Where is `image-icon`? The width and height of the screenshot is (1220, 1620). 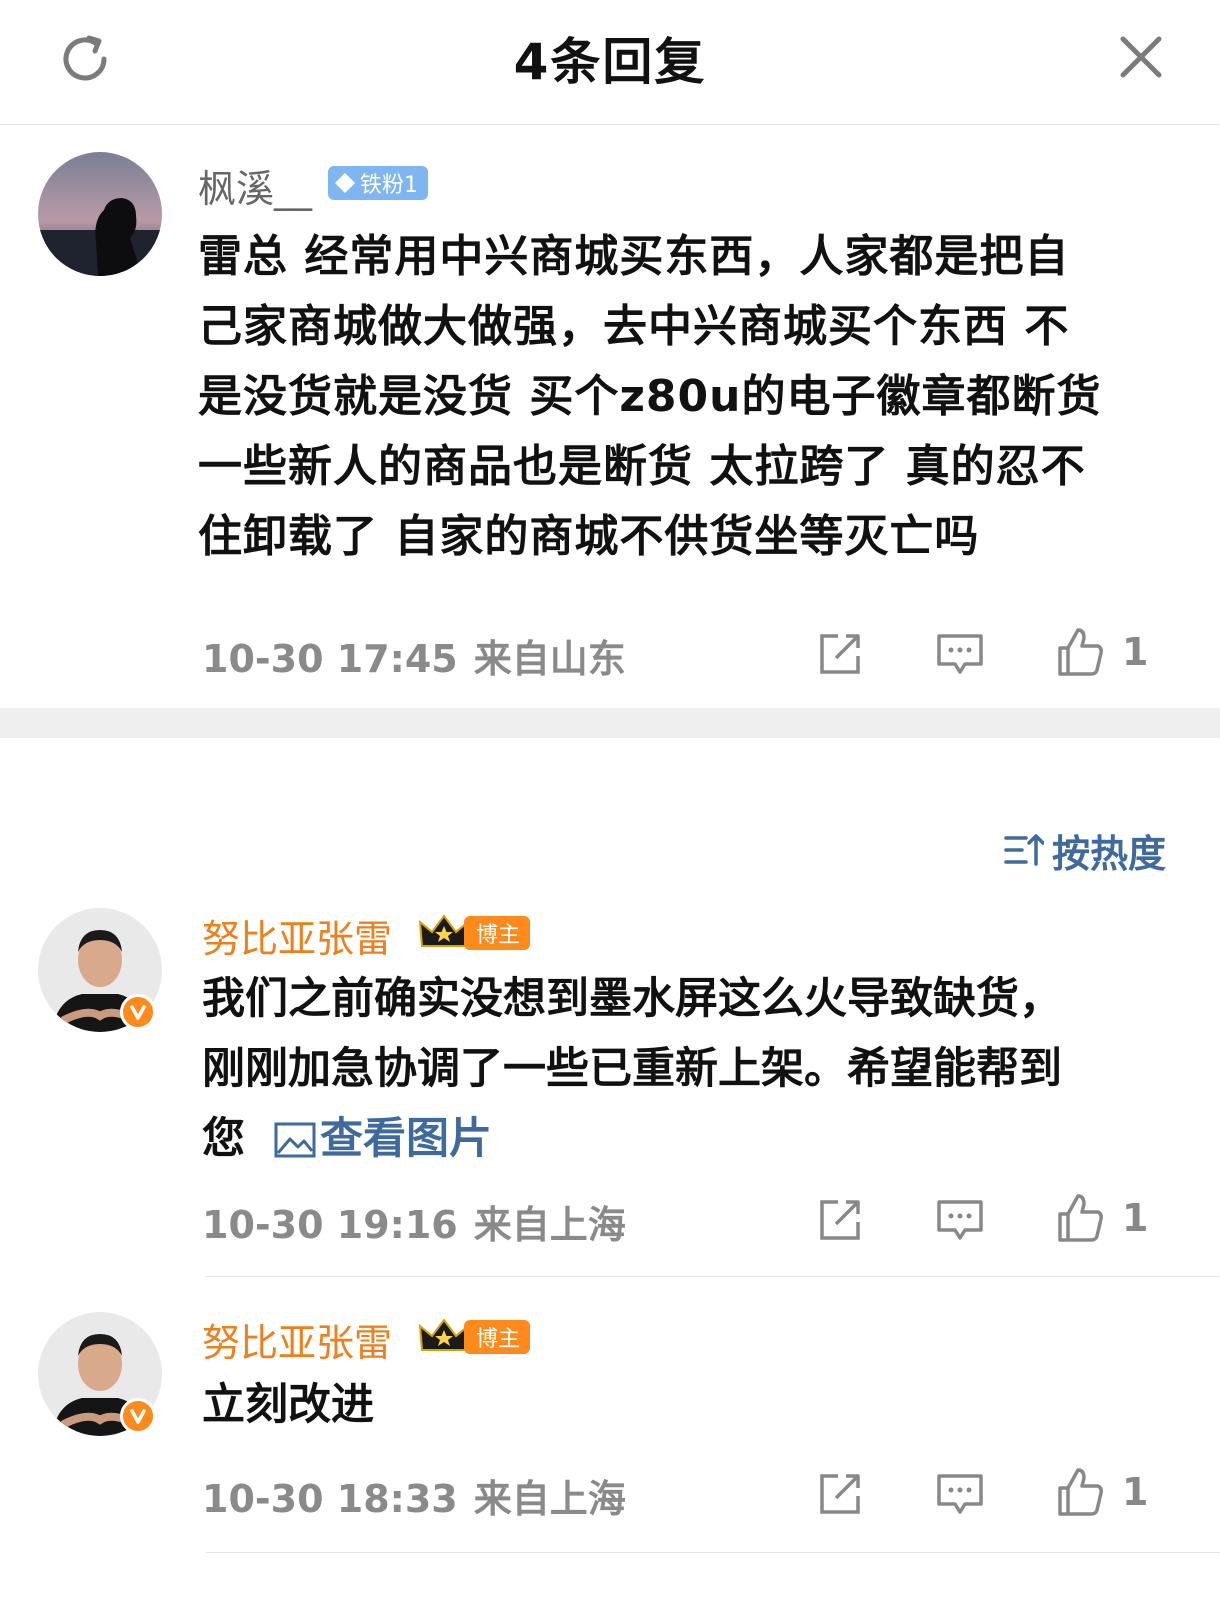
image-icon is located at coordinates (295, 1140).